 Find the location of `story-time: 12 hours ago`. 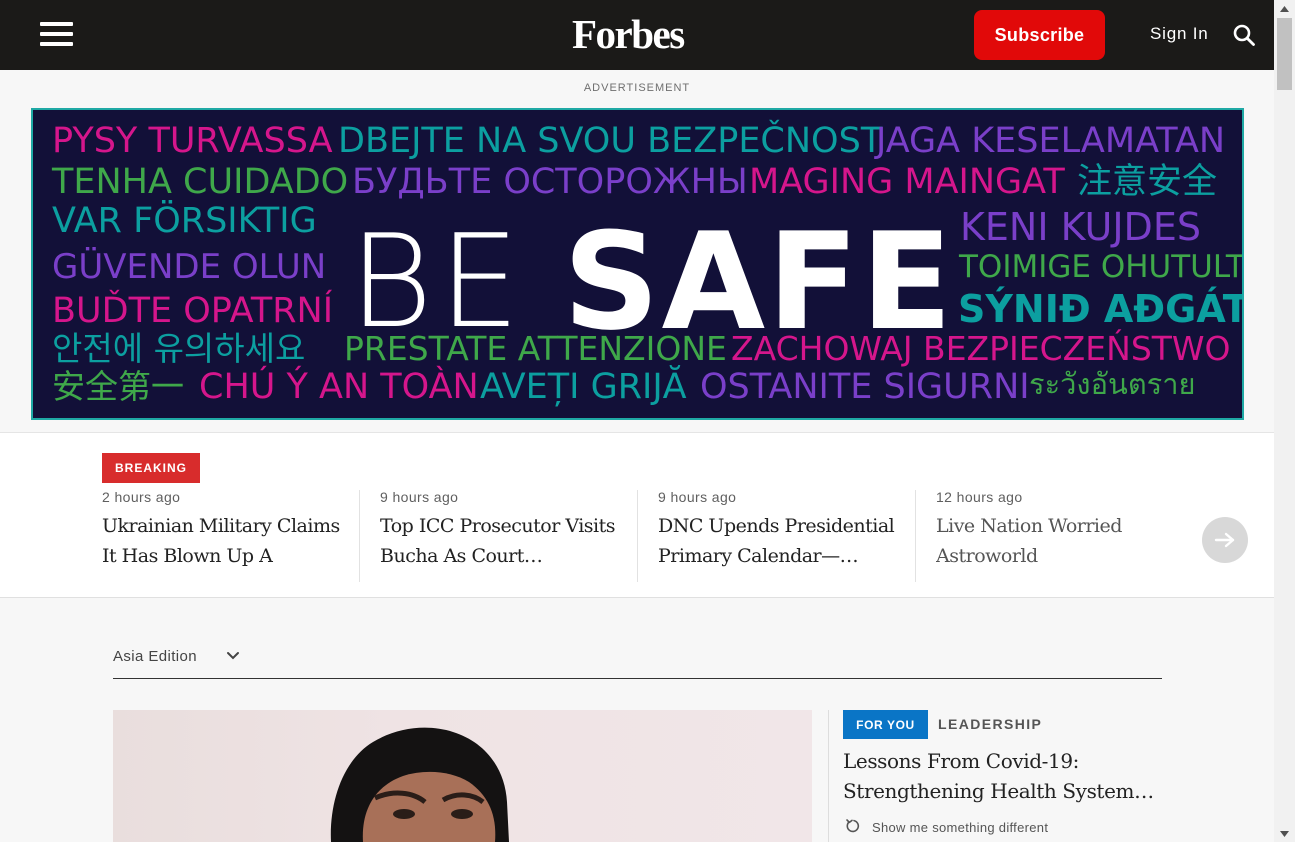

story-time: 12 hours ago is located at coordinates (979, 497).